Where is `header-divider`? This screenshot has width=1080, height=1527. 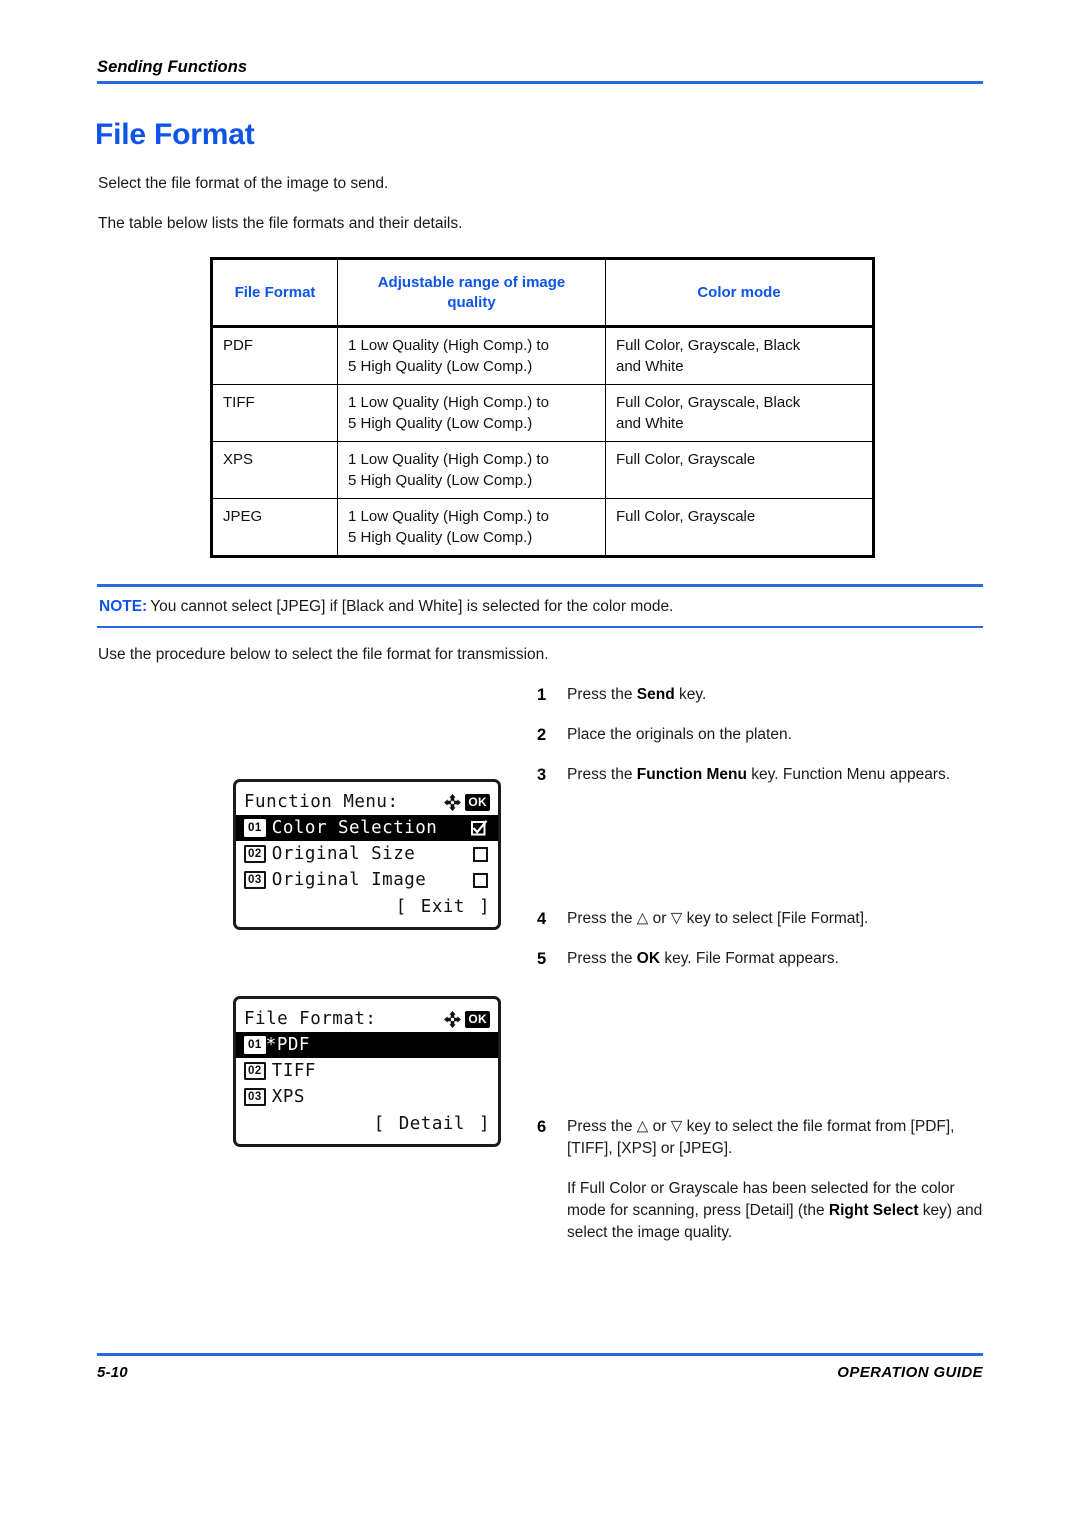 header-divider is located at coordinates (540, 82).